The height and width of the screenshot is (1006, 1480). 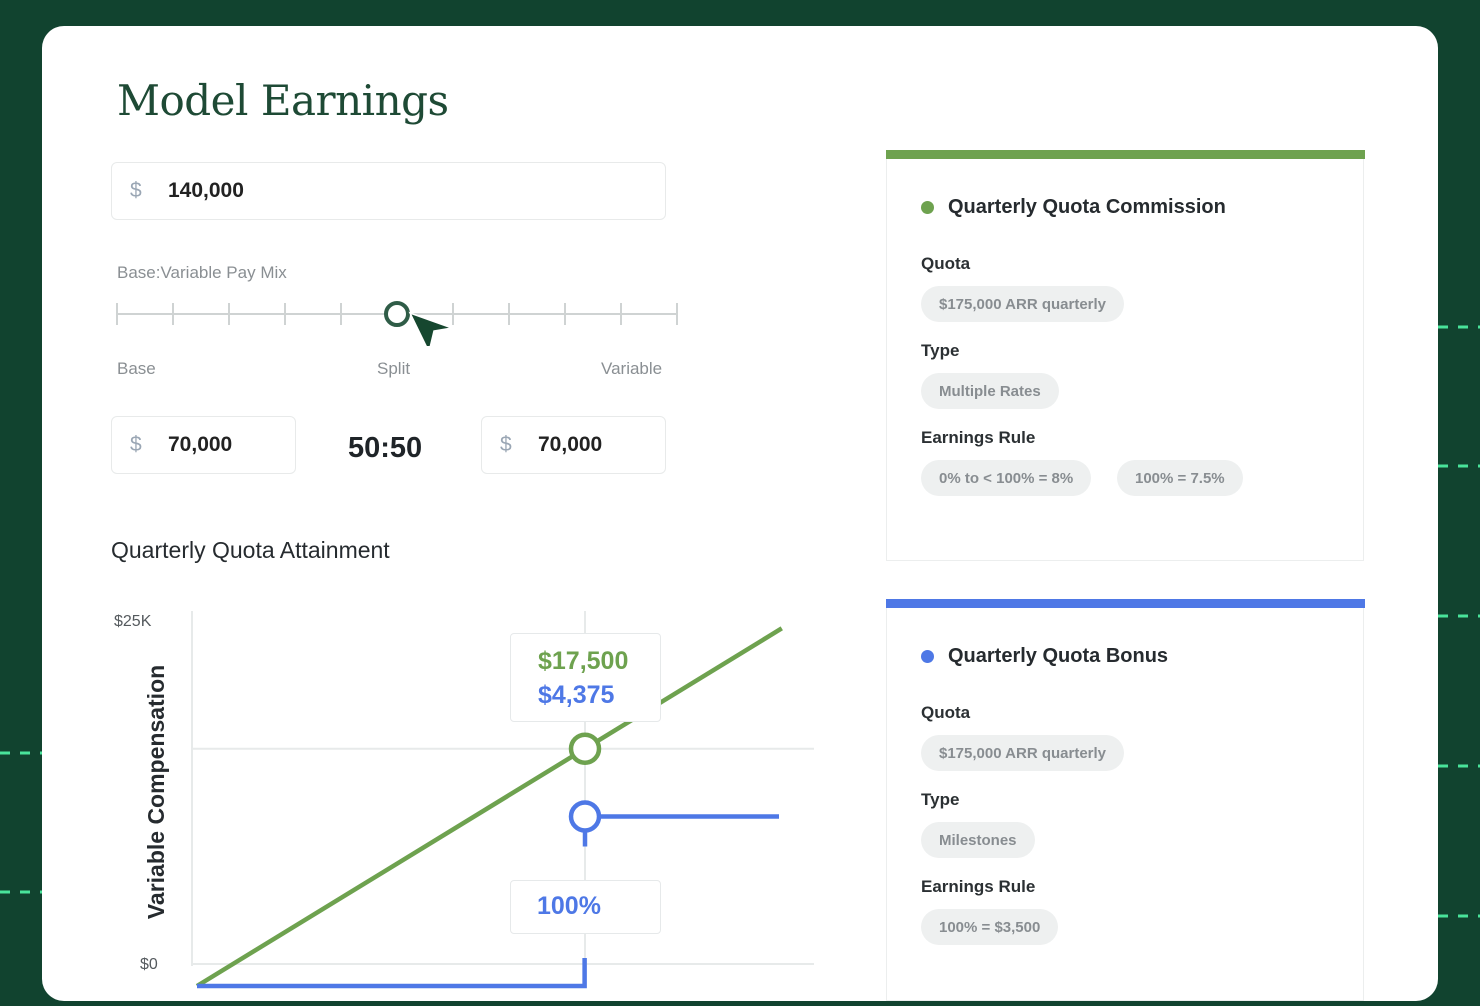 What do you see at coordinates (1058, 656) in the screenshot?
I see `plan-title-text: Quarterly Quota Bonus` at bounding box center [1058, 656].